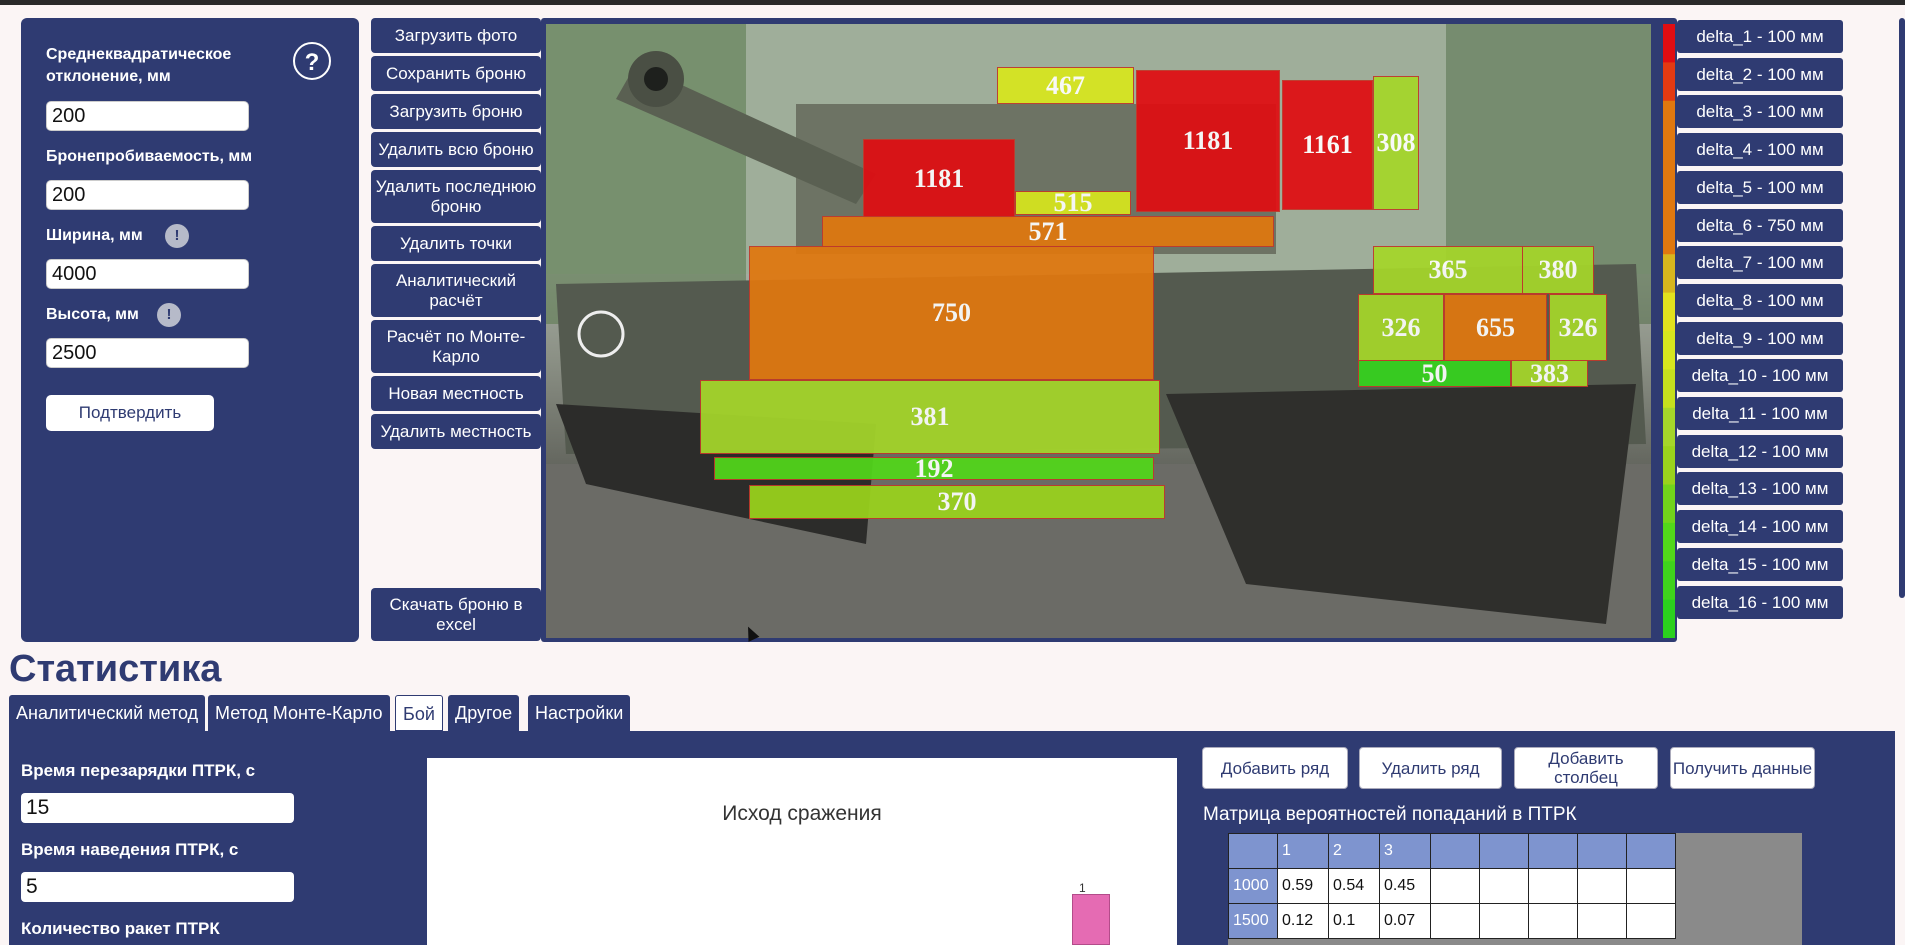 The image size is (1905, 945). I want to click on matrix-header-cell: 3, so click(1405, 851).